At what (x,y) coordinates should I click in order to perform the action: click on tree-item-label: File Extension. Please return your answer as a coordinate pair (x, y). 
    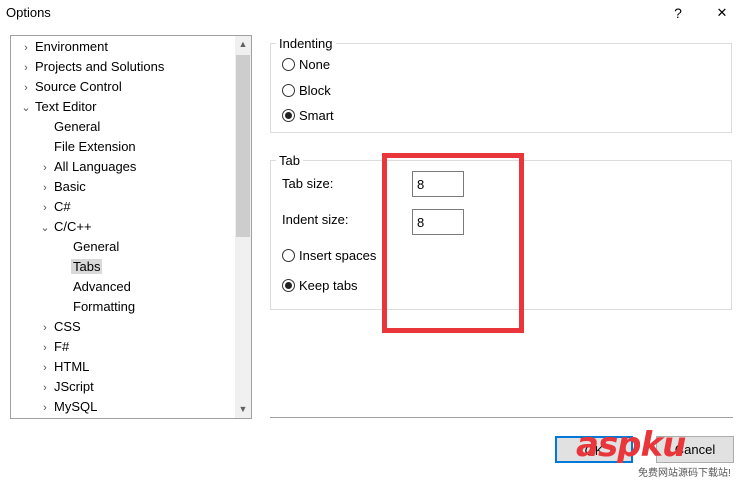
    Looking at the image, I should click on (95, 146).